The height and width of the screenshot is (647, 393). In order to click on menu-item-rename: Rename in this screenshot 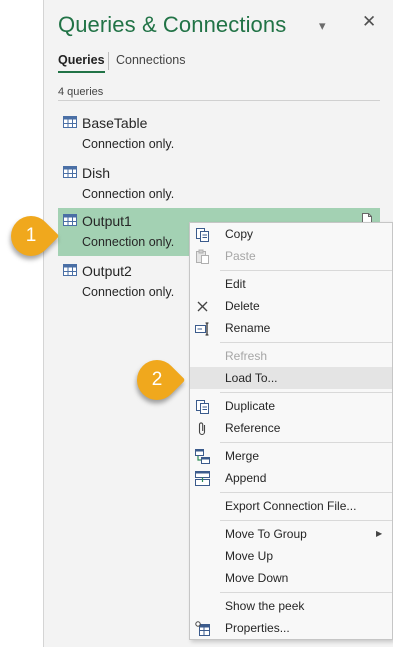, I will do `click(291, 328)`.